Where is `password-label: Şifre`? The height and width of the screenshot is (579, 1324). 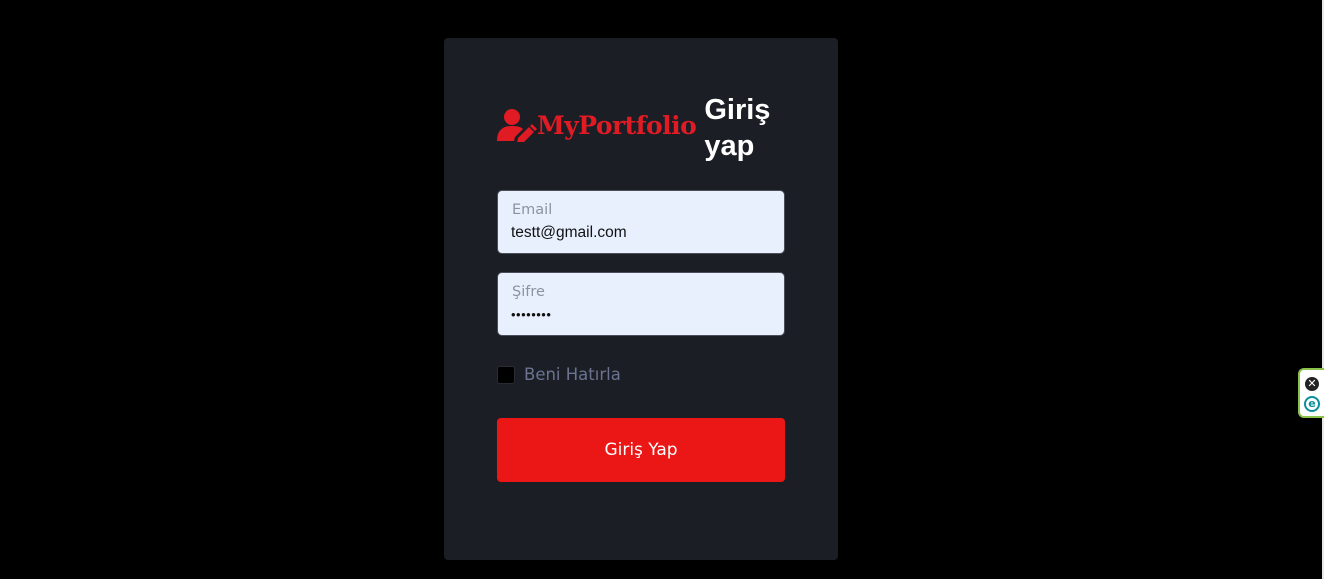
password-label: Şifre is located at coordinates (528, 292).